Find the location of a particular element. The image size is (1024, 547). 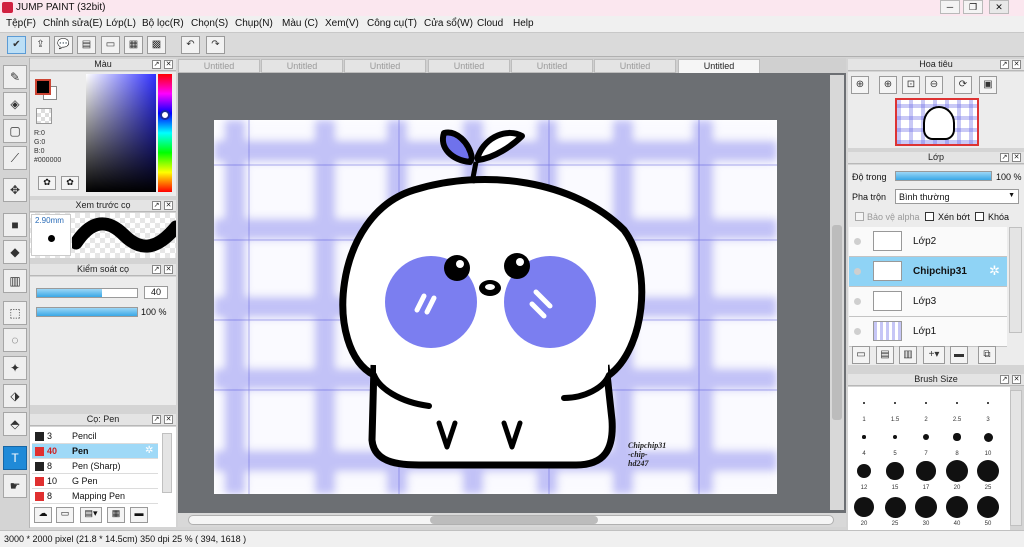

hue-handle is located at coordinates (165, 115).